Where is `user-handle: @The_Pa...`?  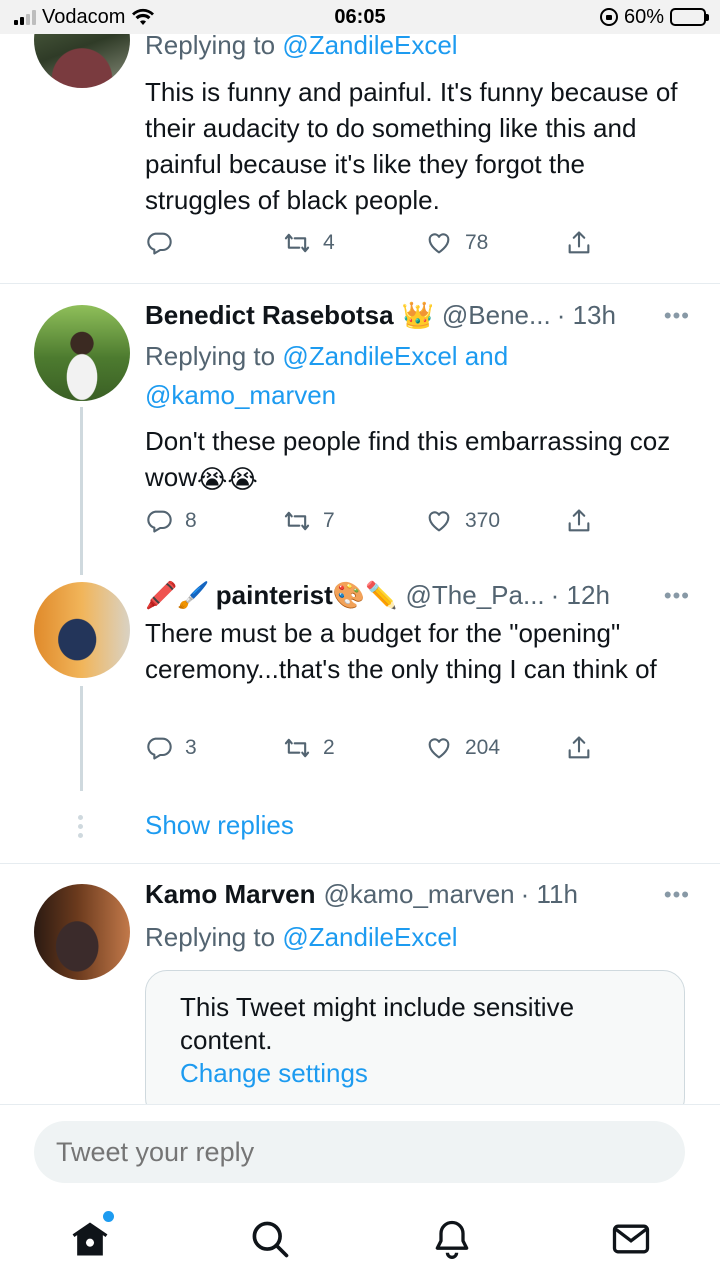
user-handle: @The_Pa... is located at coordinates (475, 595).